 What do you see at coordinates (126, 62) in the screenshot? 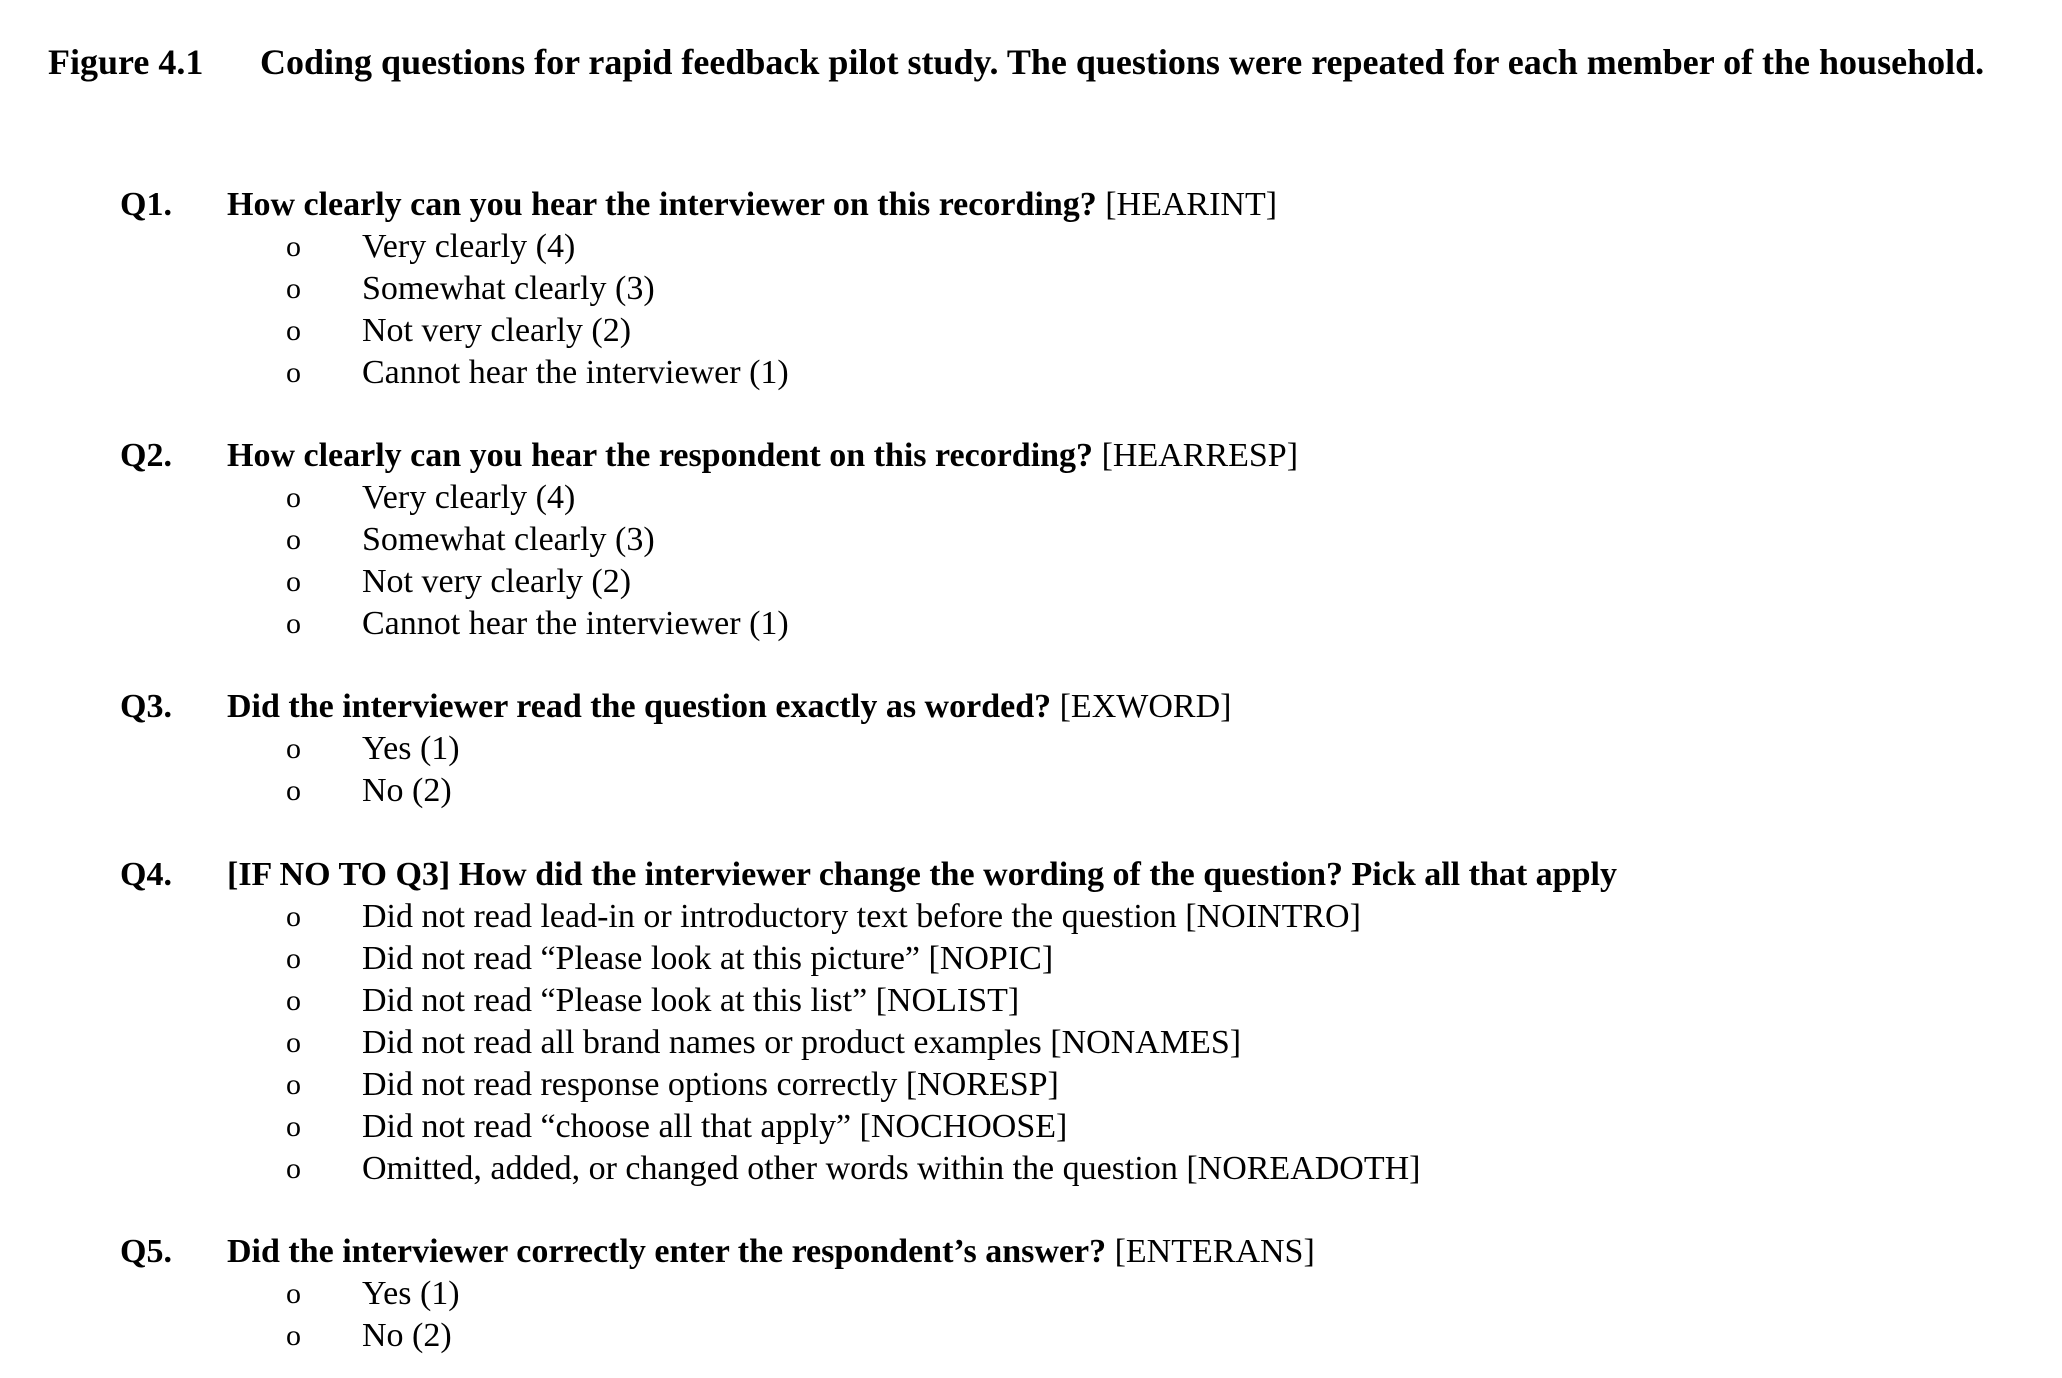
I see `figure-label: Figure 4.1` at bounding box center [126, 62].